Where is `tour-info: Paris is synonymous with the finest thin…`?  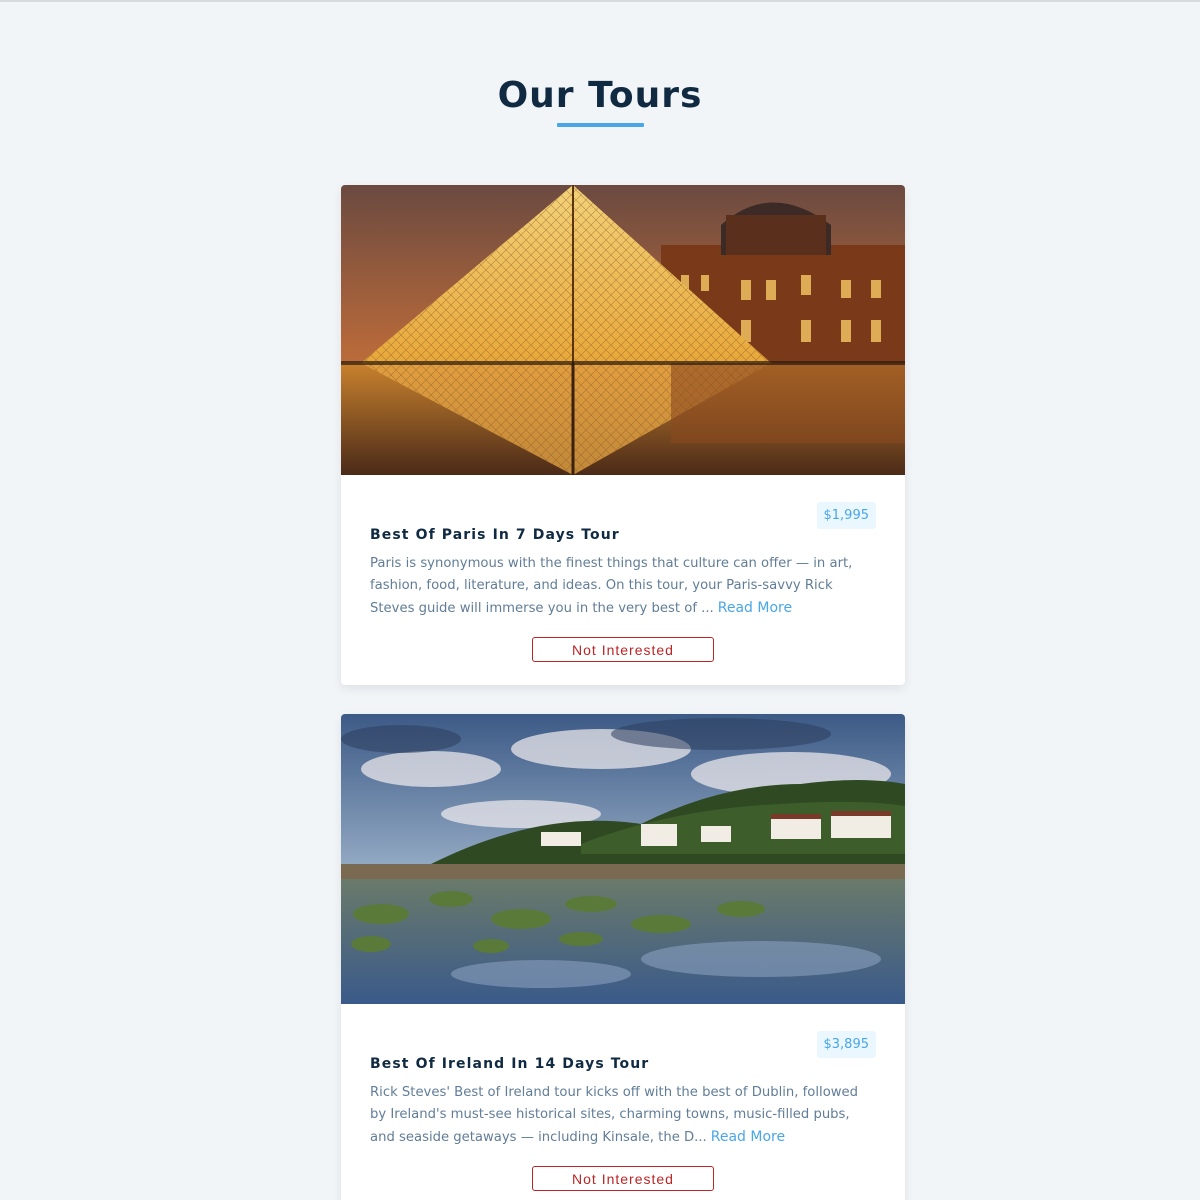
tour-info: Paris is synonymous with the finest thin… is located at coordinates (623, 586).